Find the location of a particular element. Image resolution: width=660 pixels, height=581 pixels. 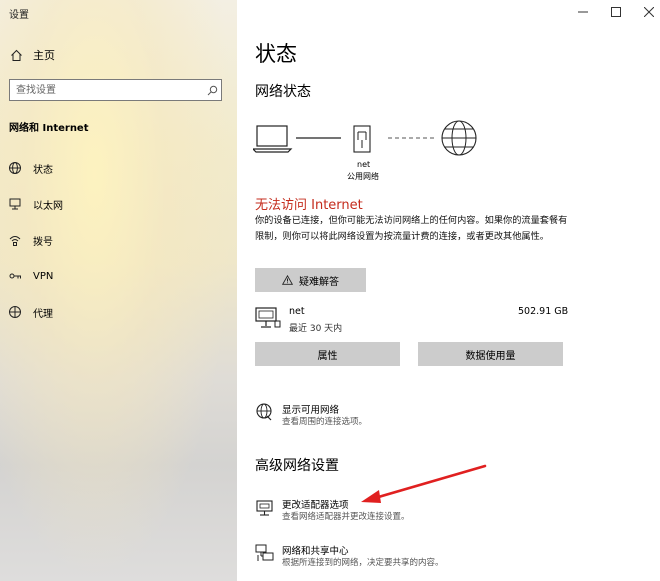

sidebar-item-label: VPN is located at coordinates (43, 276).